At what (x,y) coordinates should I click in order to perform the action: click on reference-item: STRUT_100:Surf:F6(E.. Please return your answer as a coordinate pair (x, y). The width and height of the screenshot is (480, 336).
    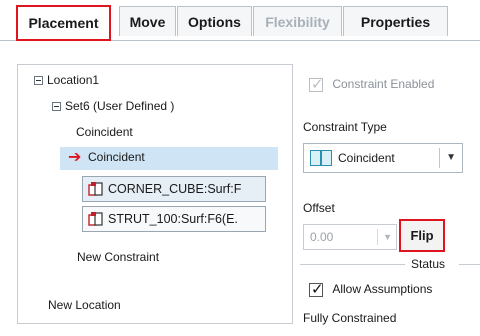
    Looking at the image, I should click on (174, 219).